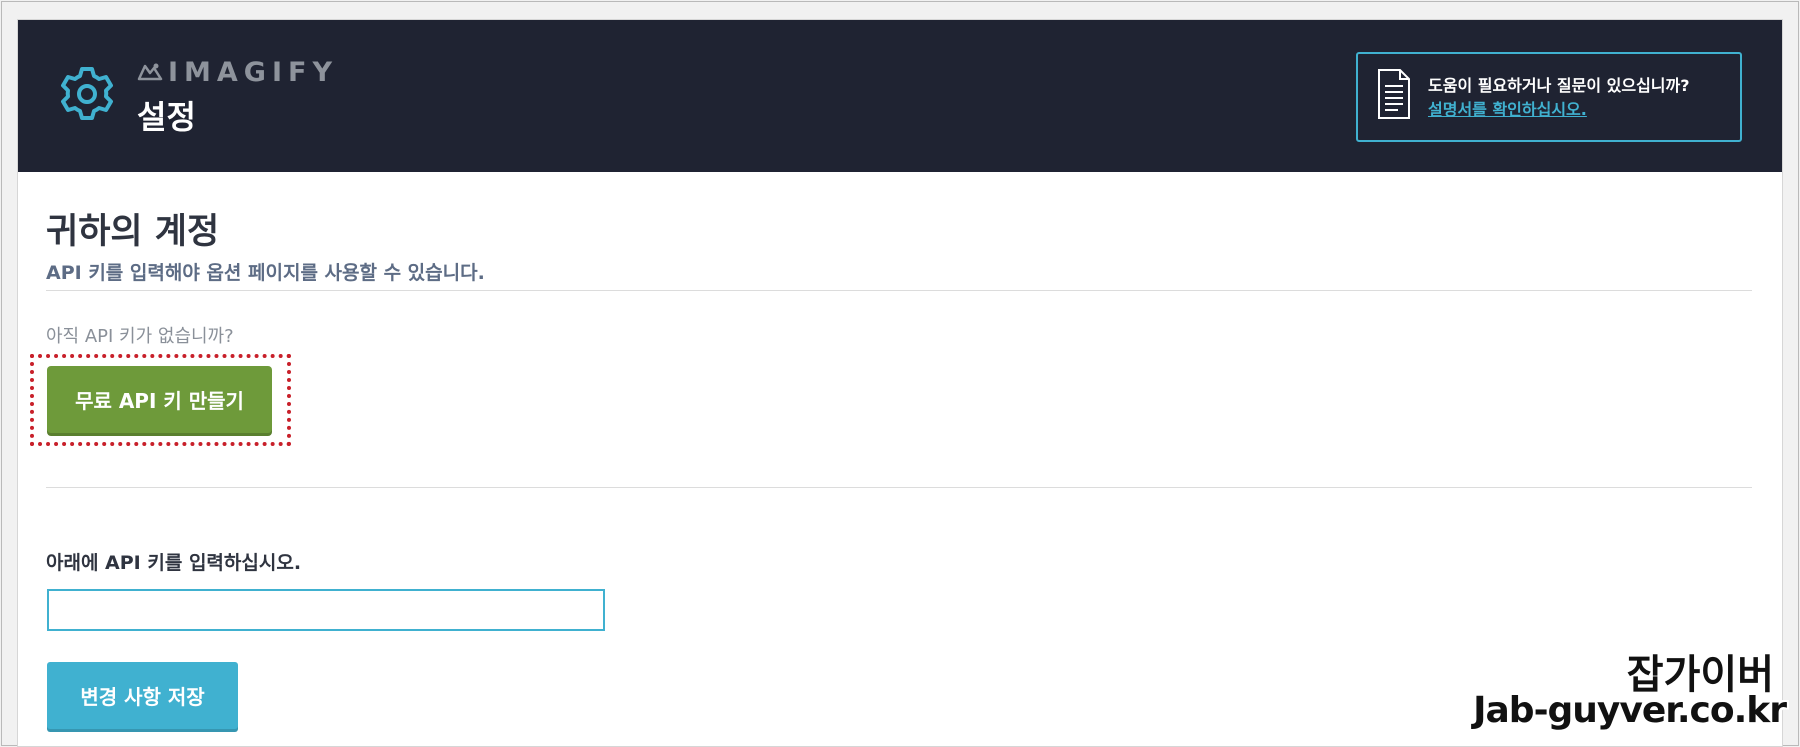 This screenshot has height=747, width=1800. Describe the element at coordinates (87, 93) in the screenshot. I see `gear-icon` at that location.